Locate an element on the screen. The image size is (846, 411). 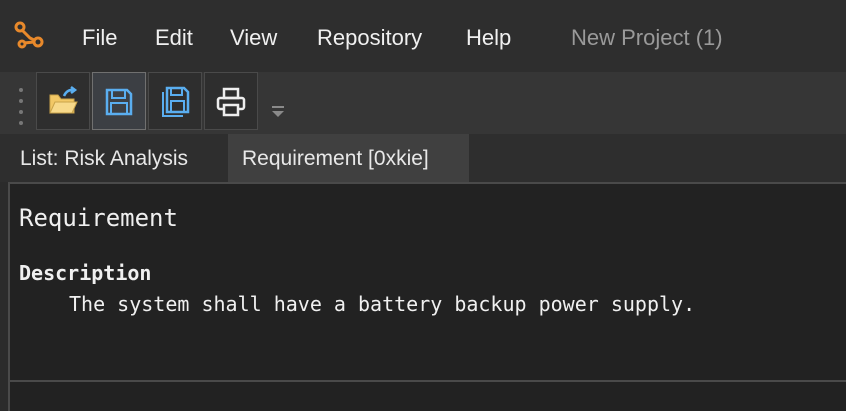
menu-edit: Edit is located at coordinates (174, 38).